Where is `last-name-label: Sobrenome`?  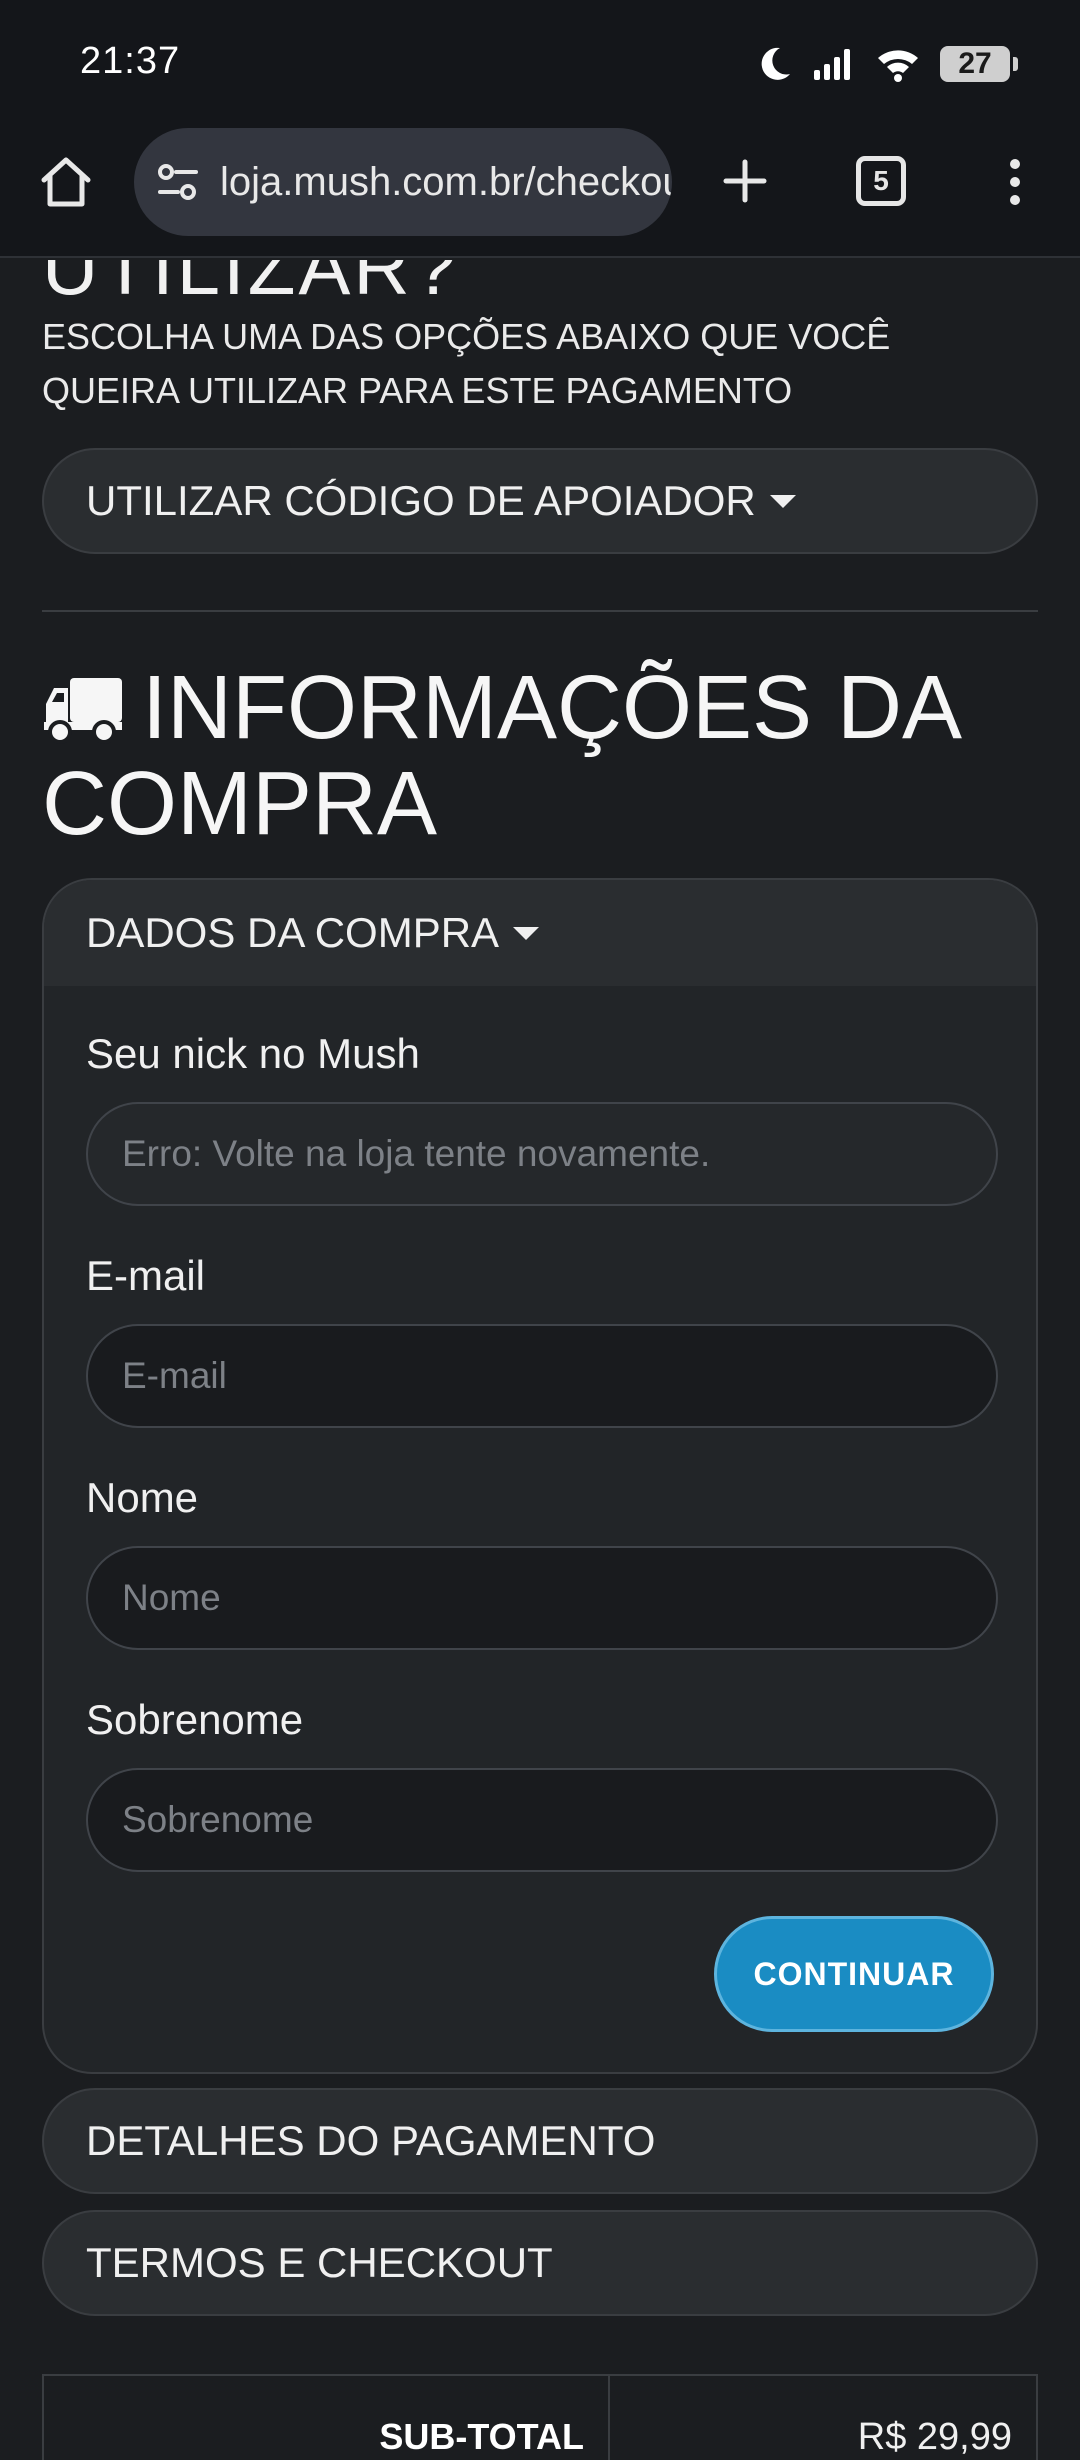 last-name-label: Sobrenome is located at coordinates (195, 1719).